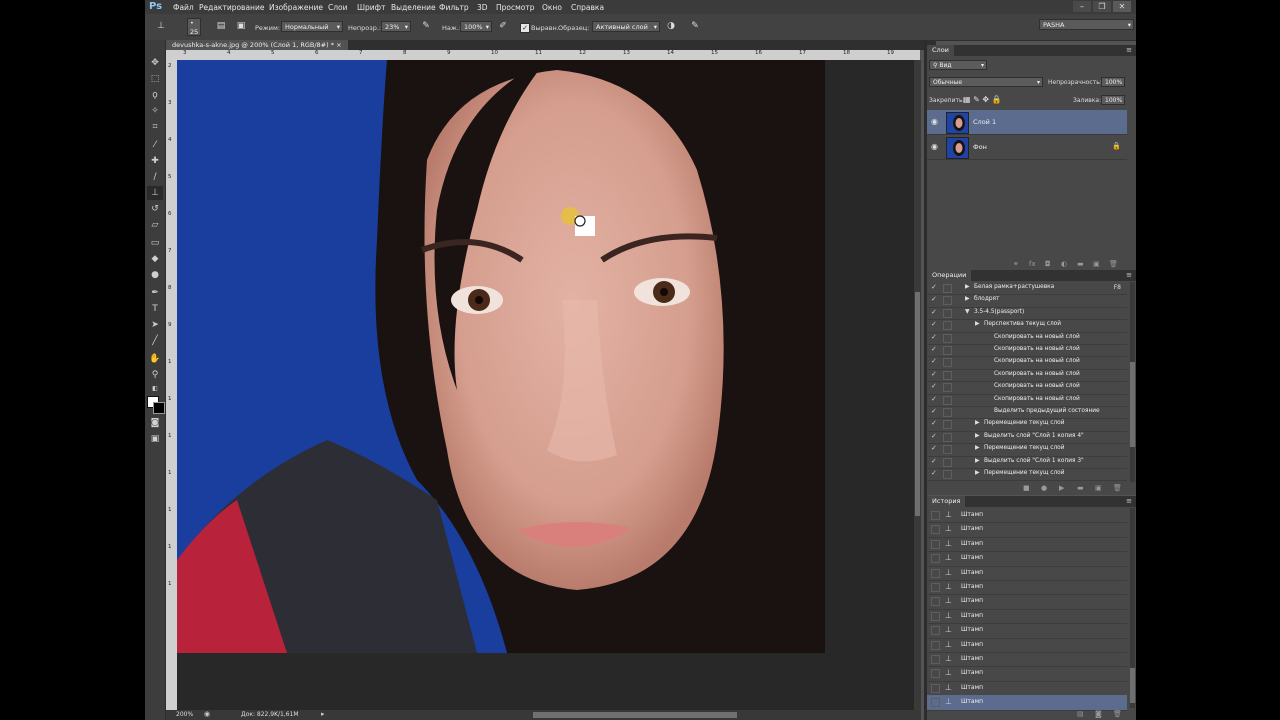  What do you see at coordinates (980, 147) in the screenshot?
I see `layer-name: Фон` at bounding box center [980, 147].